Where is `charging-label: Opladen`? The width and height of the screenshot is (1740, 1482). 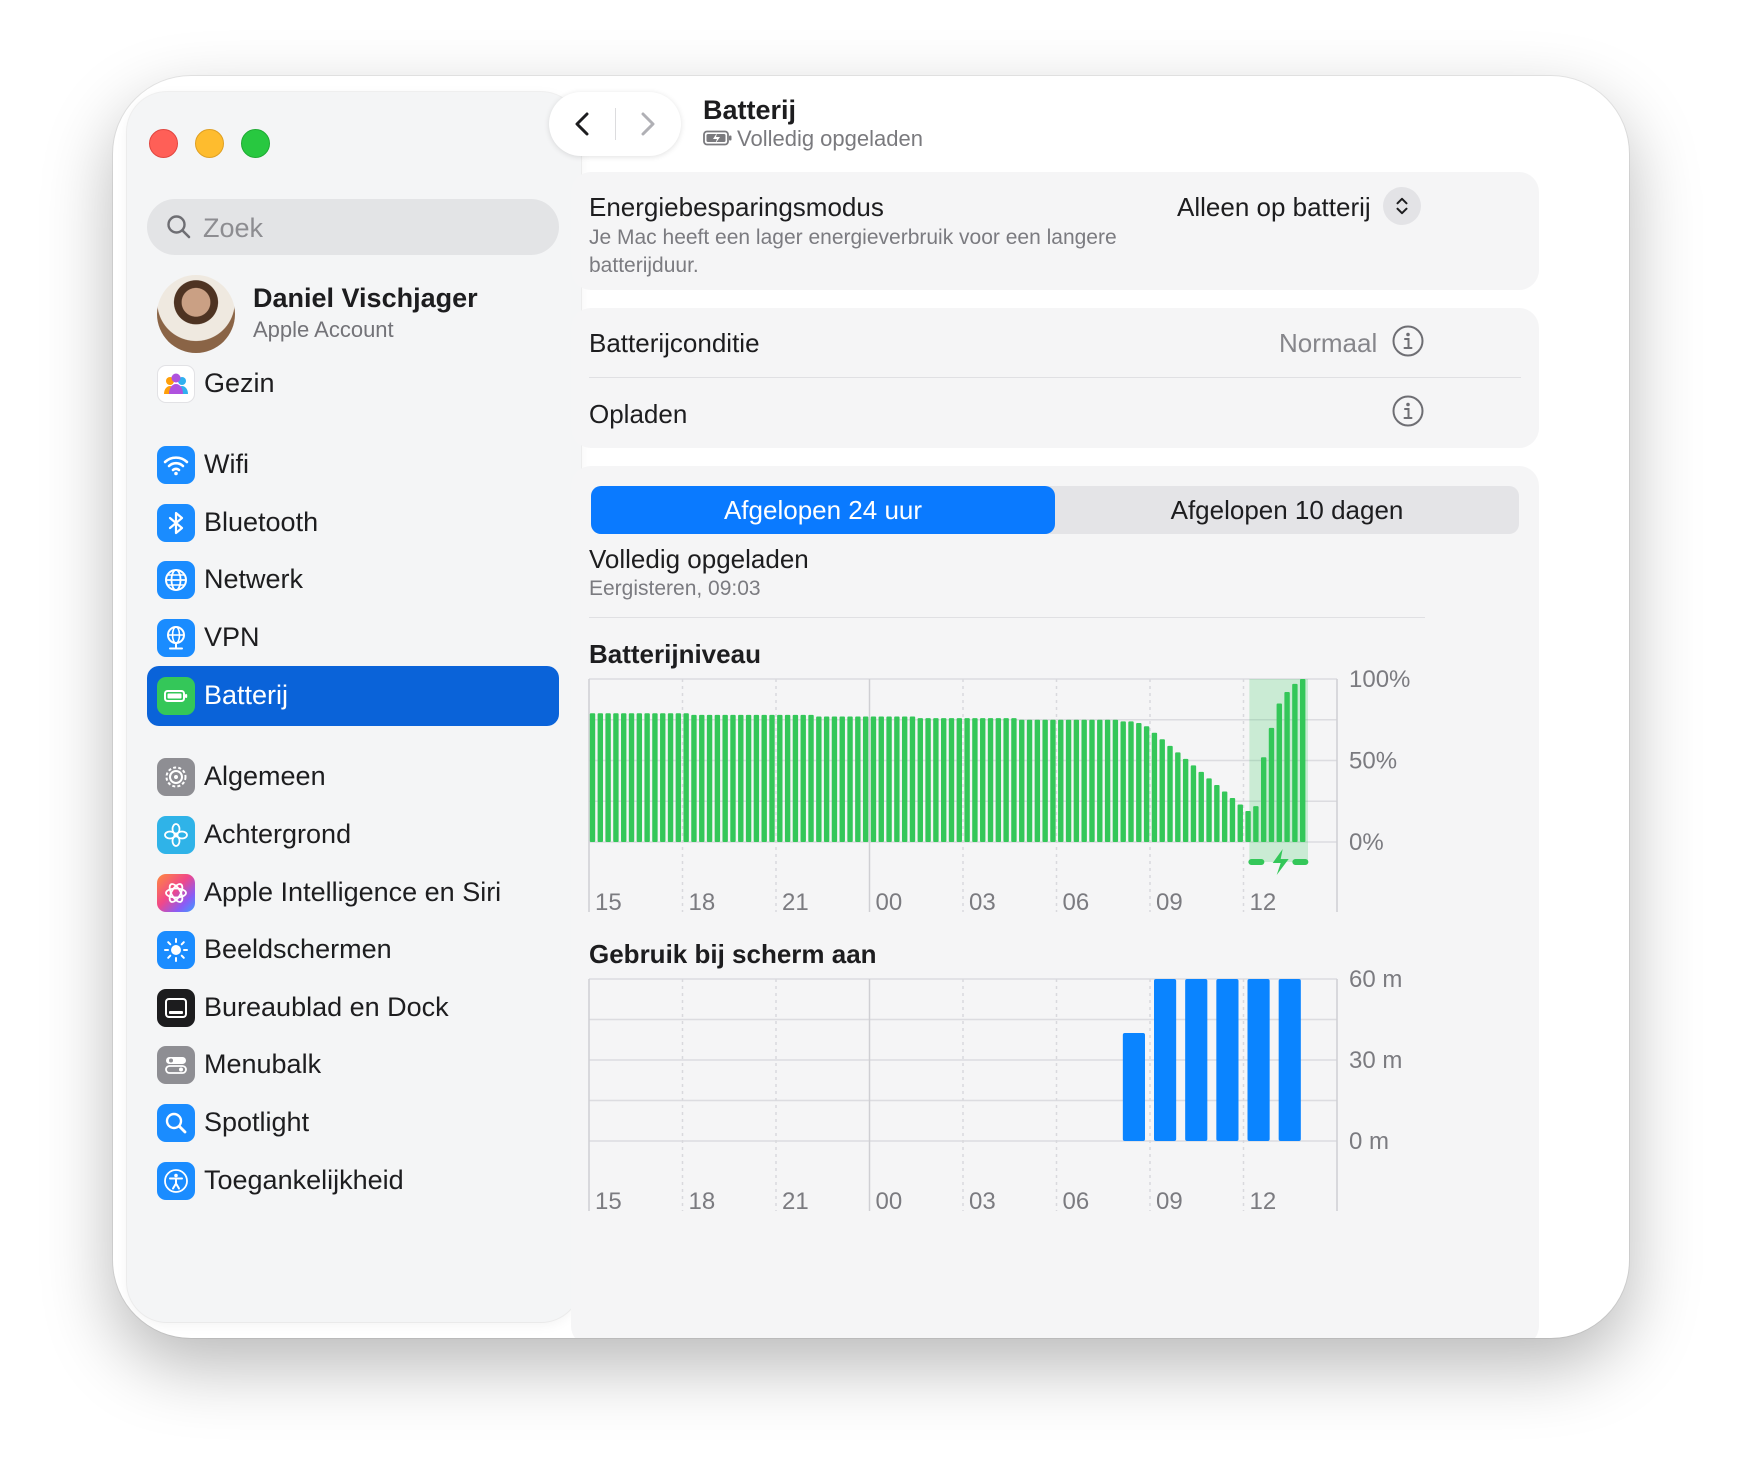 charging-label: Opladen is located at coordinates (638, 414).